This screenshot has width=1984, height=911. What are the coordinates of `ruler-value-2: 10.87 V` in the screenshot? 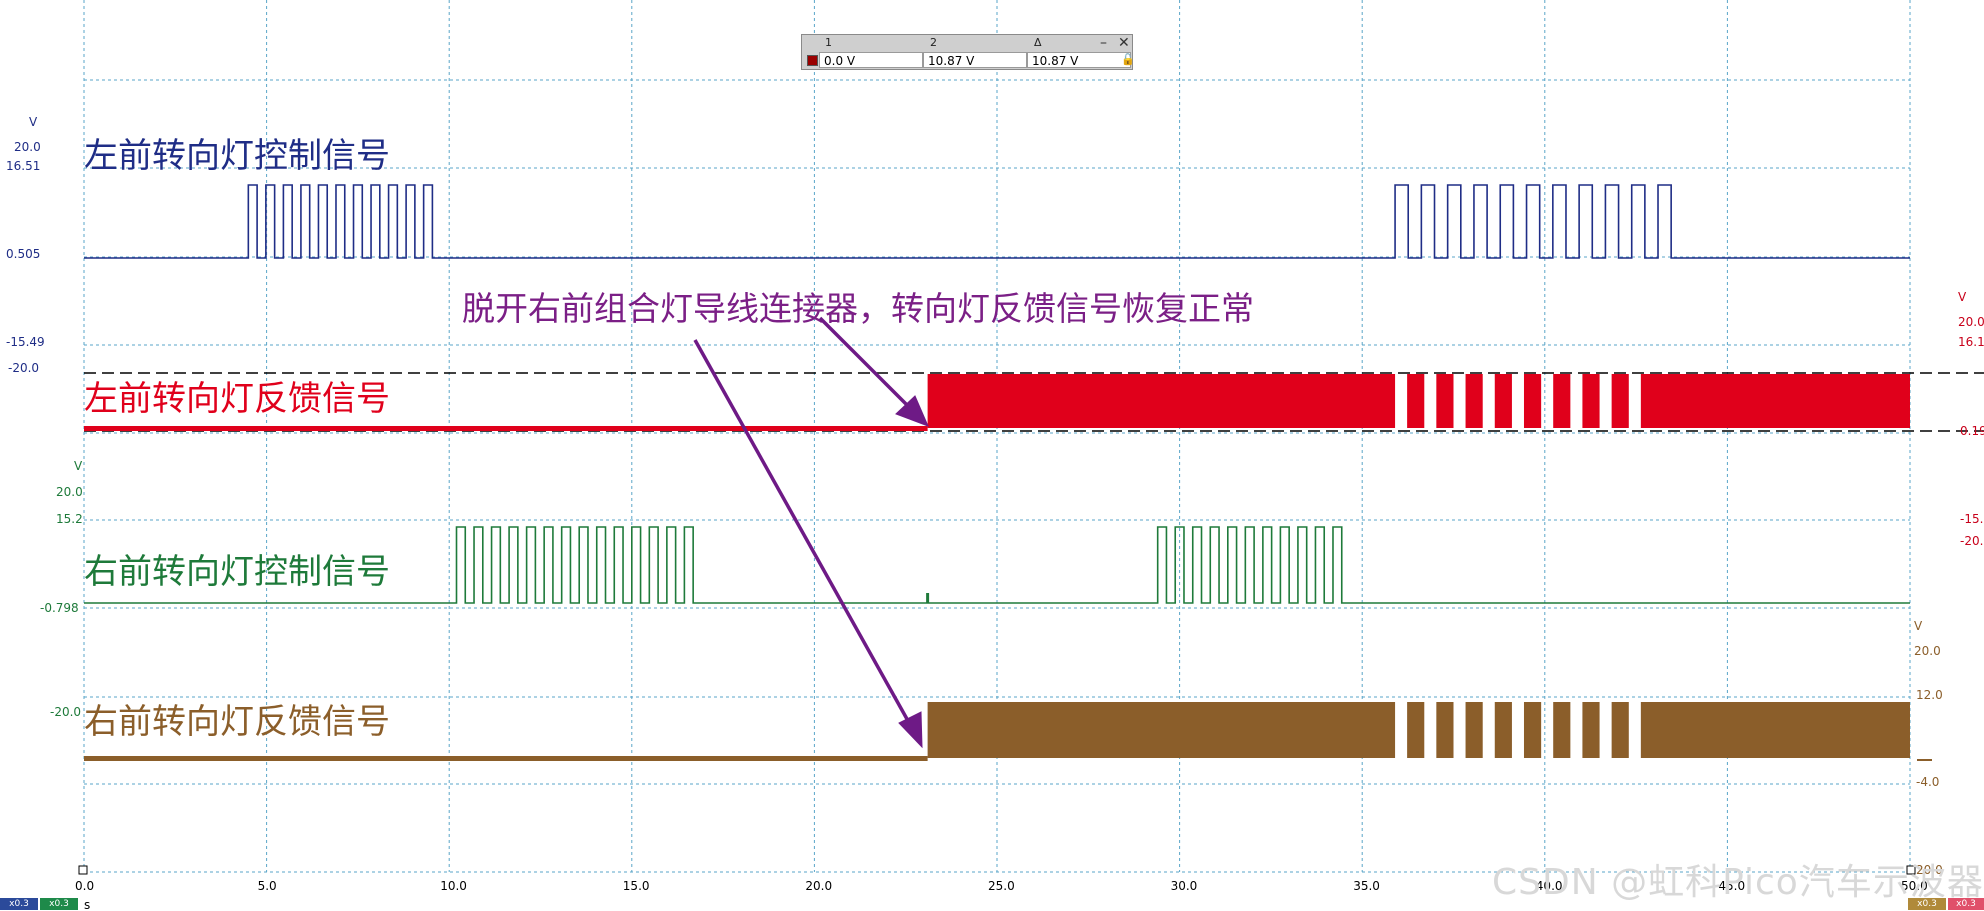 It's located at (975, 60).